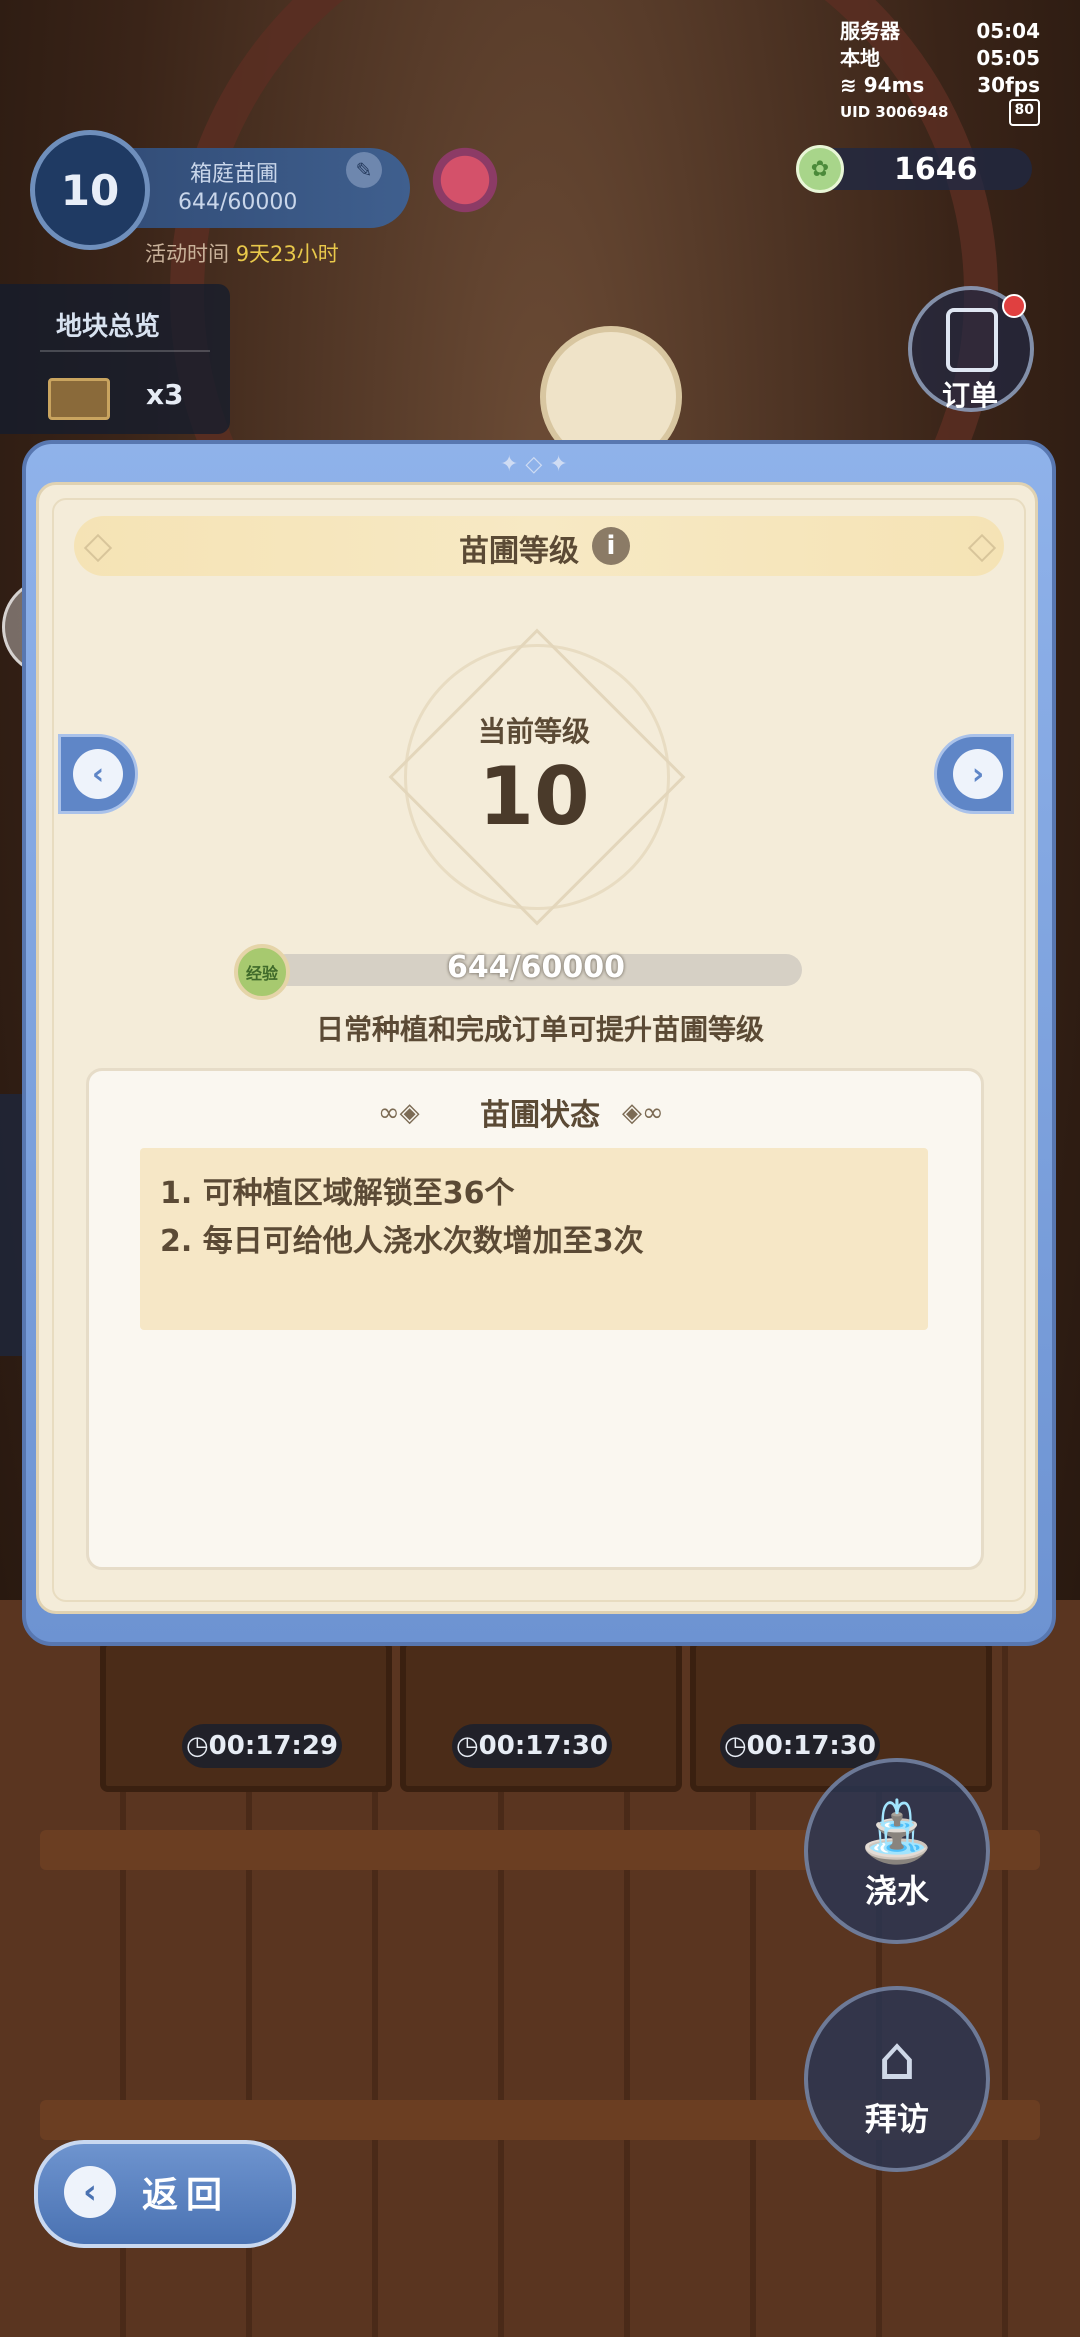 The image size is (1080, 2337). I want to click on wifi-icon: ≋, so click(848, 85).